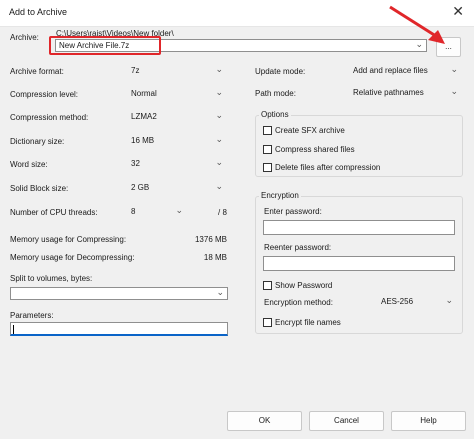  What do you see at coordinates (177, 163) in the screenshot?
I see `word-size-select: 32 ⌄` at bounding box center [177, 163].